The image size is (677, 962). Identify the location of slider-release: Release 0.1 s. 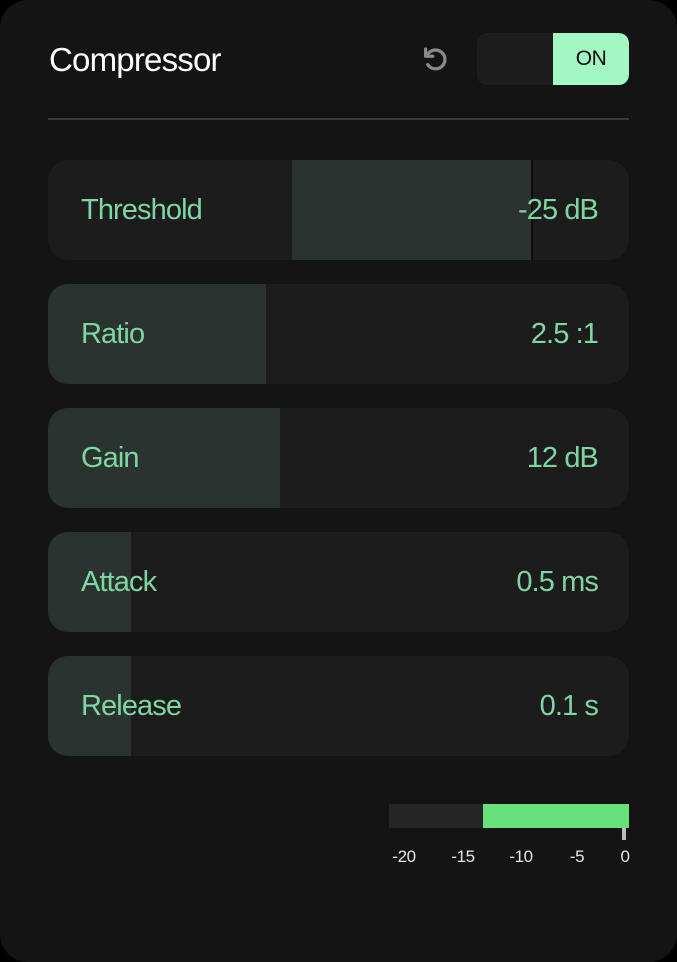
(338, 706).